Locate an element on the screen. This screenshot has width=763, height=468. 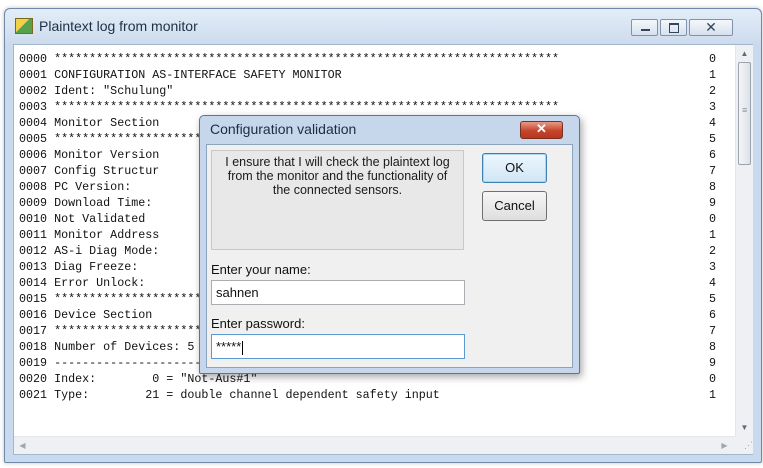
scroll-right-icon: ▶ is located at coordinates (724, 445).